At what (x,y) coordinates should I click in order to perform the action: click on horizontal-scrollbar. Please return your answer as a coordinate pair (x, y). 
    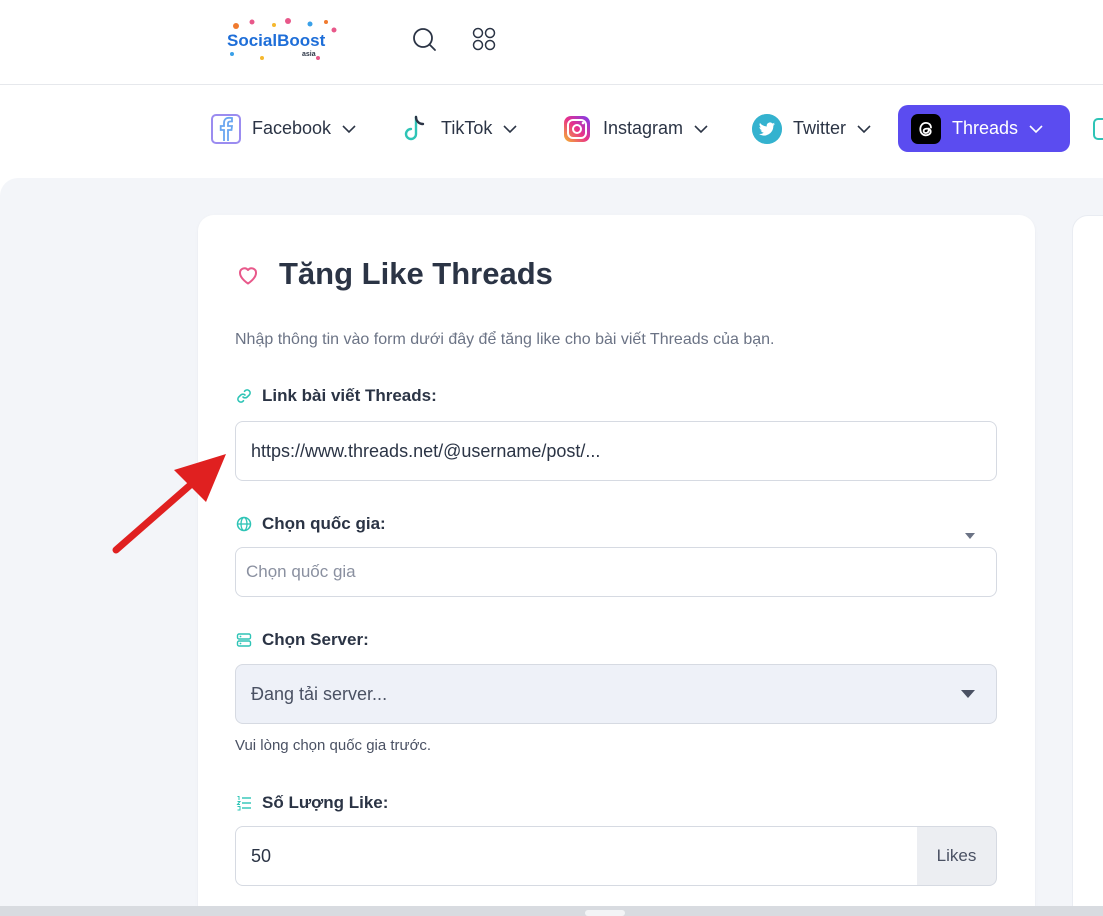
    Looking at the image, I should click on (551, 911).